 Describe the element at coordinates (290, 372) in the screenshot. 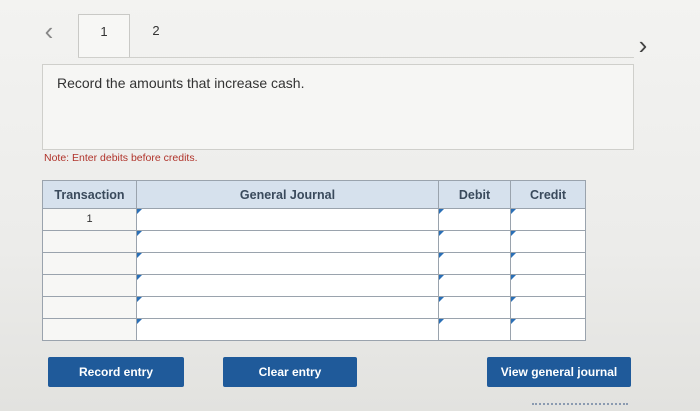

I see `clear-entry-button: Clear entry` at that location.